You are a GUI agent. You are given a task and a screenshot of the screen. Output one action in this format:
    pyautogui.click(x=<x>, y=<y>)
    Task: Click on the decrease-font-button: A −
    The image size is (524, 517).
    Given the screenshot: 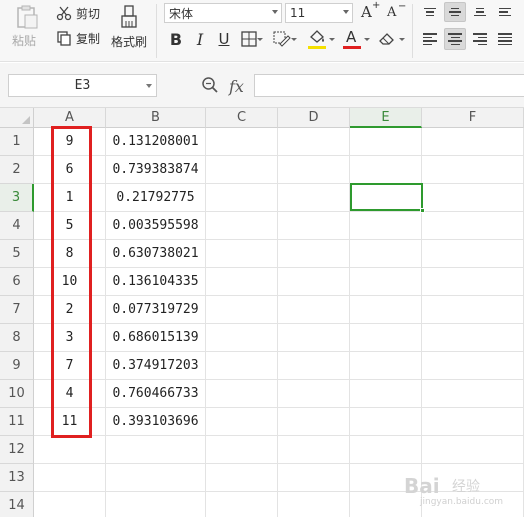 What is the action you would take?
    pyautogui.click(x=395, y=12)
    